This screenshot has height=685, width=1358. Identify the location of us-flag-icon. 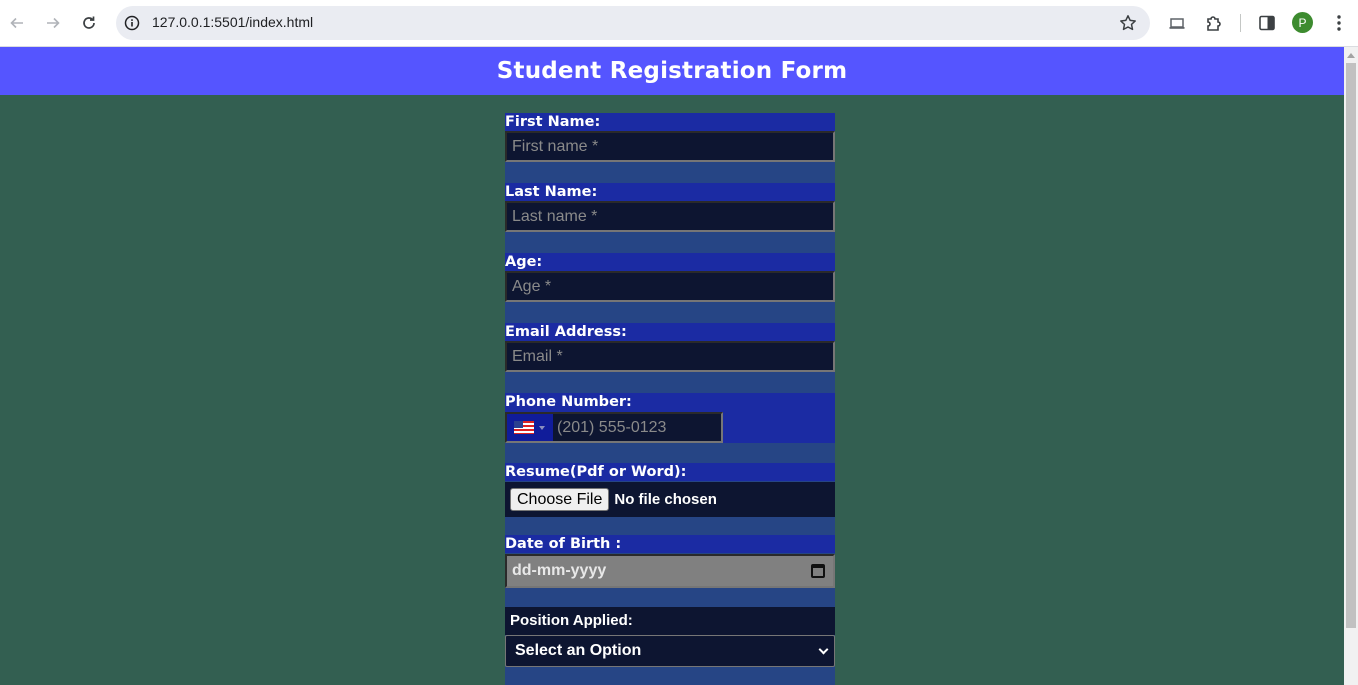
(524, 427).